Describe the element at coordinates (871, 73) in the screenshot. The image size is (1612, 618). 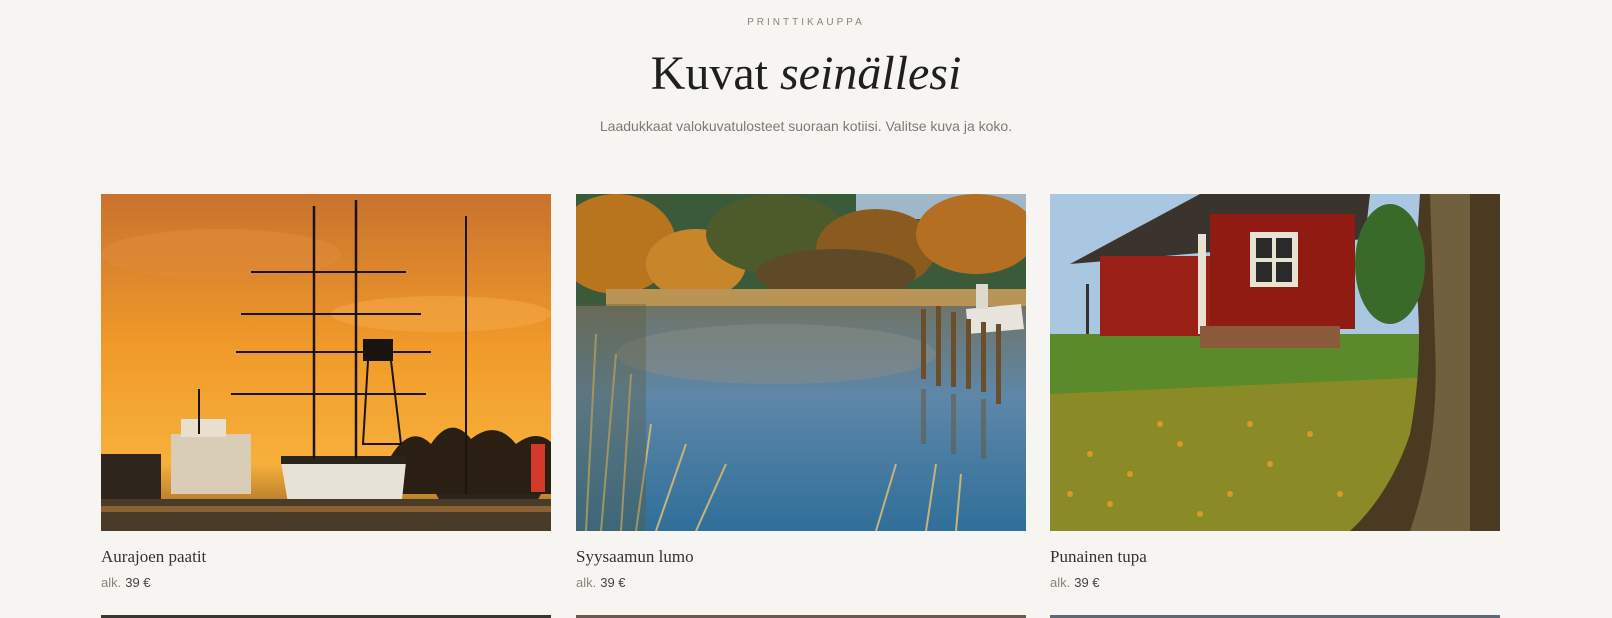
I see `title-italic: seinällesi` at that location.